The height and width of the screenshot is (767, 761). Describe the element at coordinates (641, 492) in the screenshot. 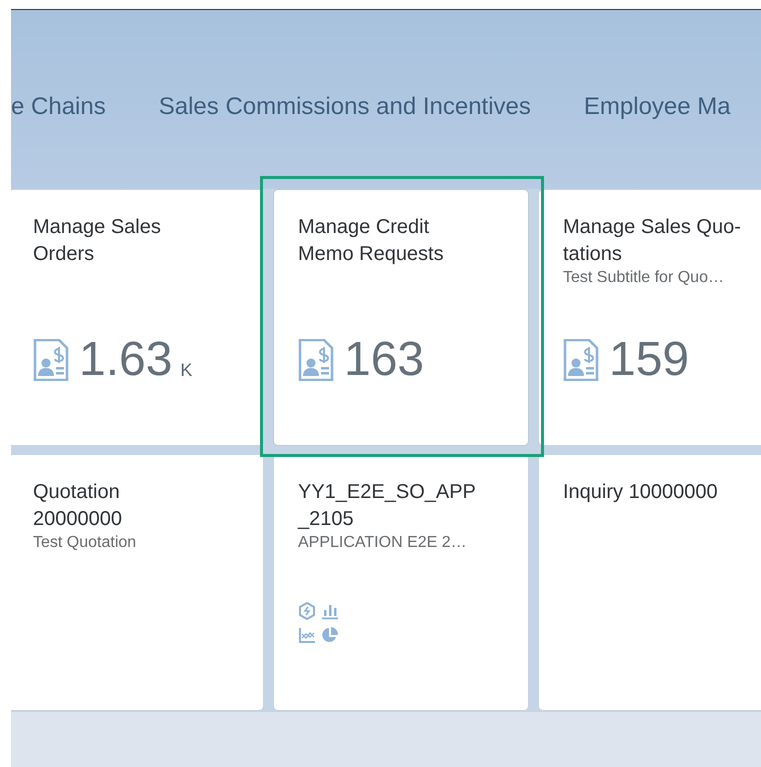

I see `tile-title: Inquiry 10000000` at that location.